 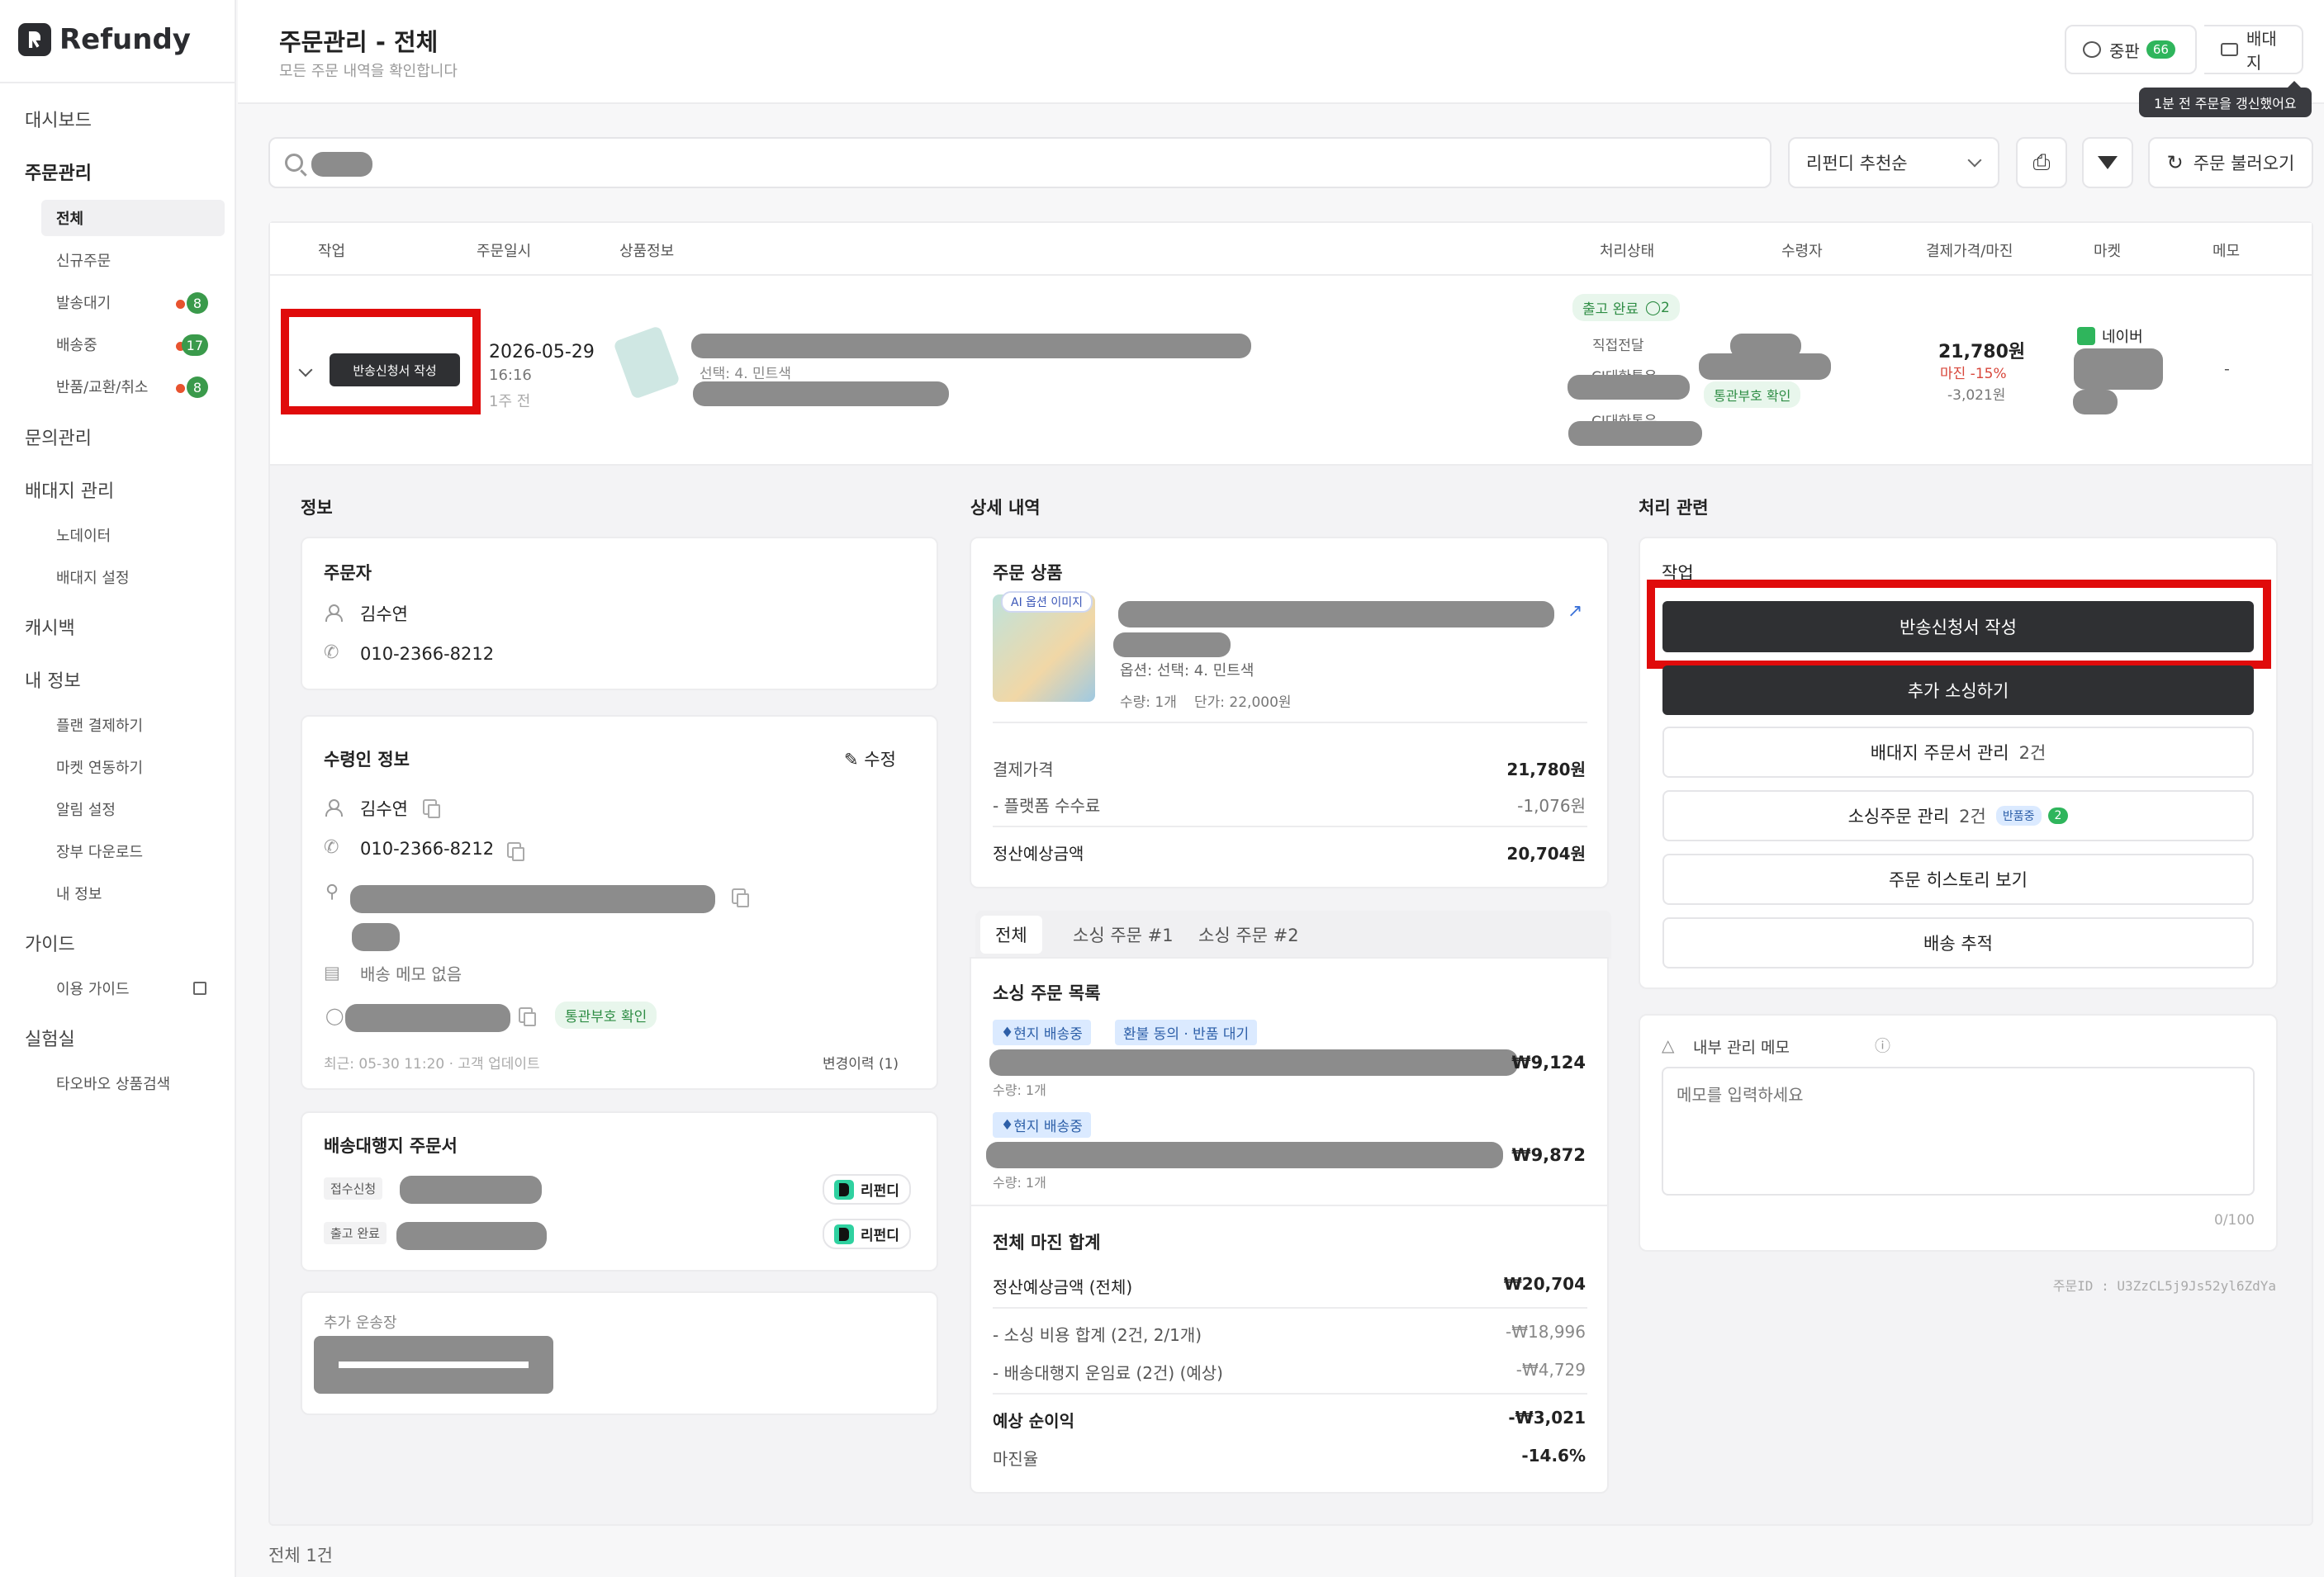 What do you see at coordinates (433, 1365) in the screenshot?
I see `redacted-waybill` at bounding box center [433, 1365].